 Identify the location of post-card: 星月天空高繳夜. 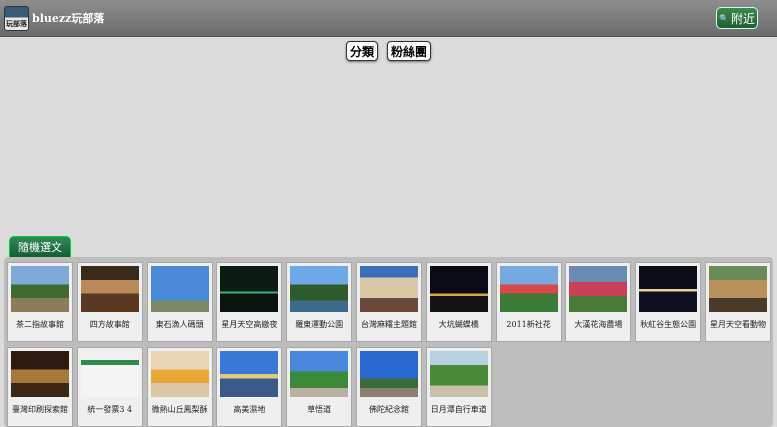
(249, 302).